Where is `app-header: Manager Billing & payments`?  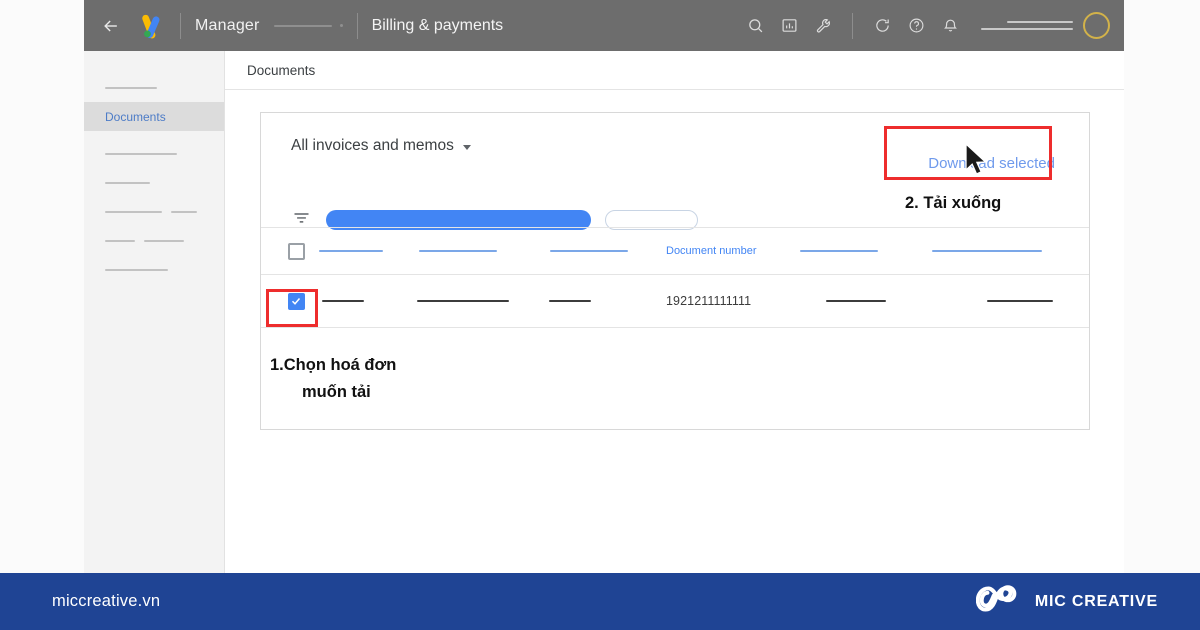 app-header: Manager Billing & payments is located at coordinates (604, 25).